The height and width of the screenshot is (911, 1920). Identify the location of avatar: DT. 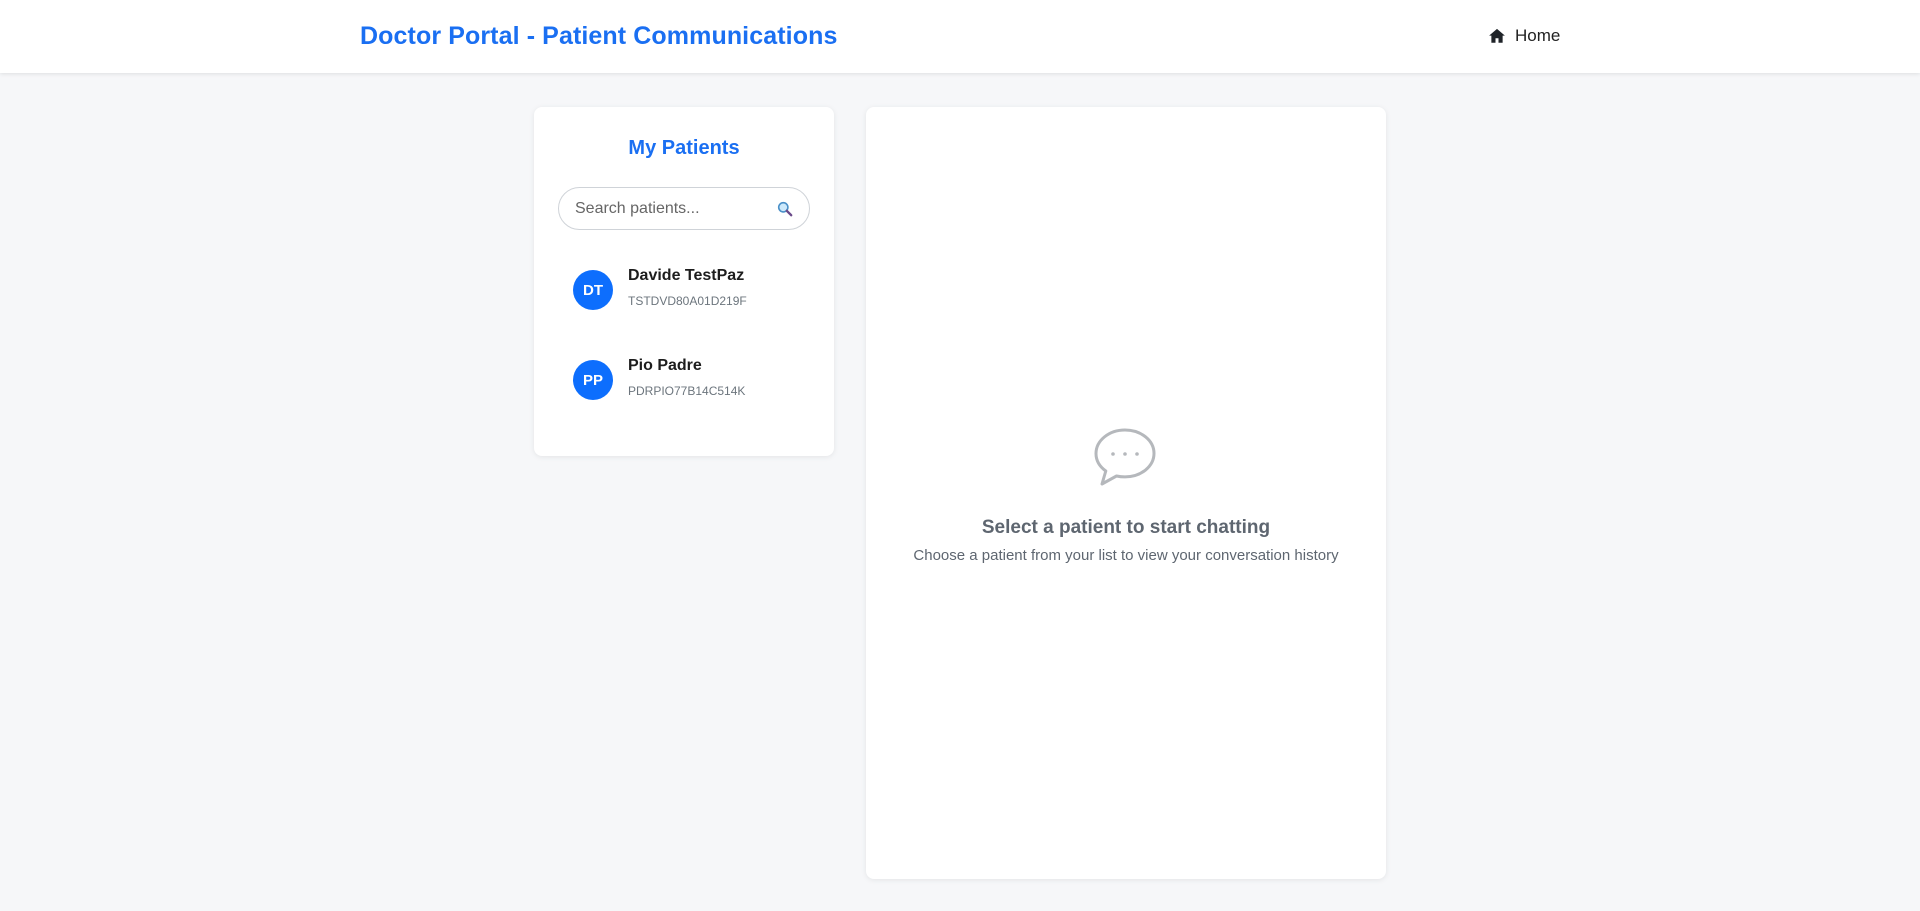
(593, 290).